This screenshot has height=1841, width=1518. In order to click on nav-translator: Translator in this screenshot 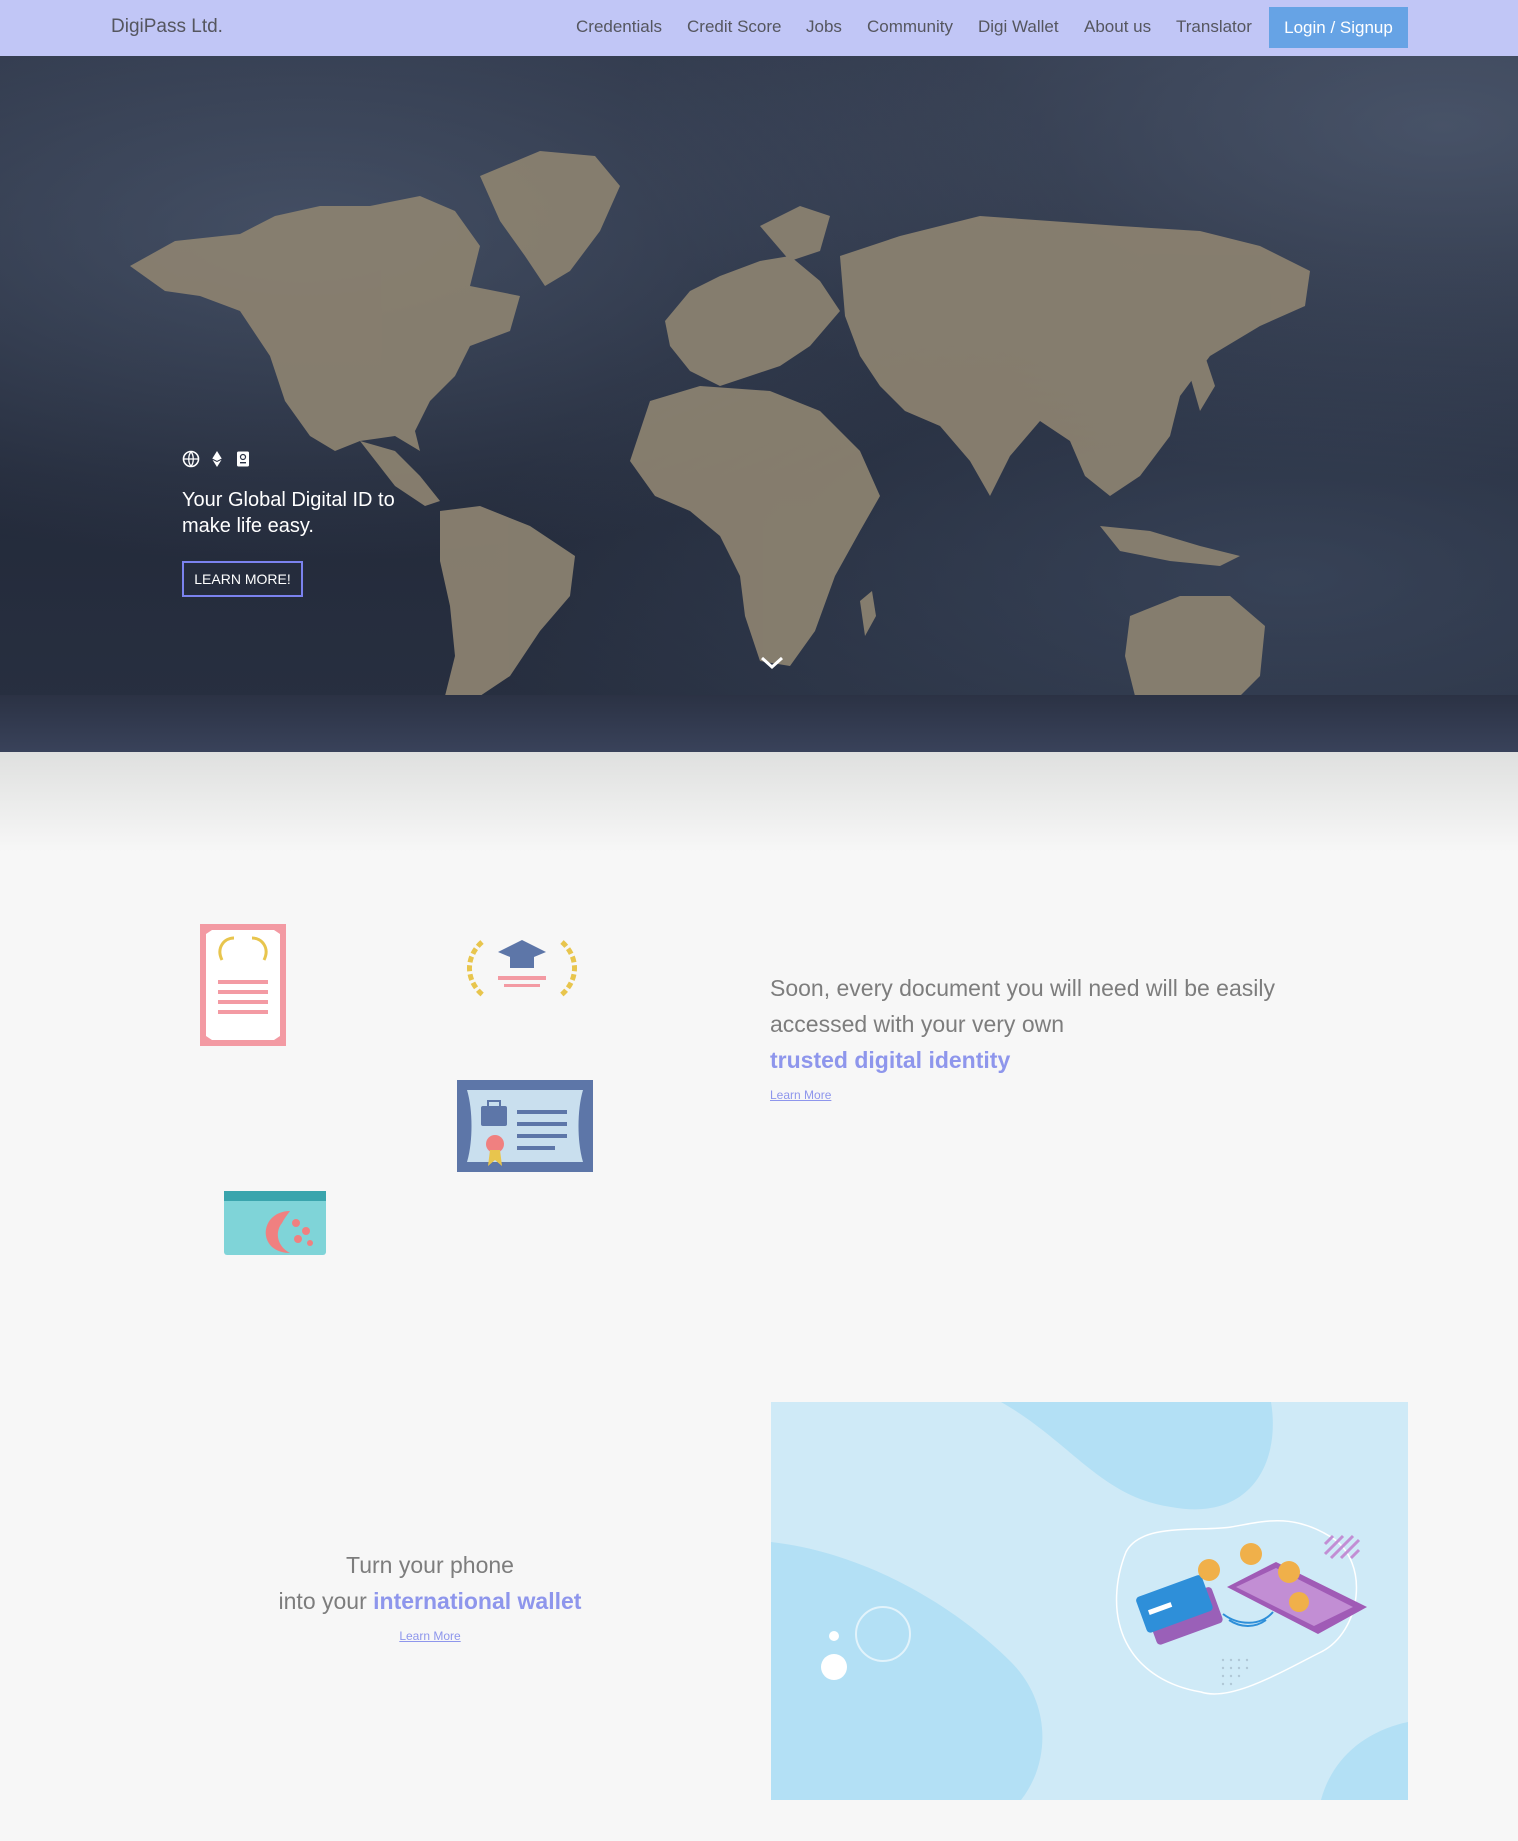, I will do `click(1214, 27)`.